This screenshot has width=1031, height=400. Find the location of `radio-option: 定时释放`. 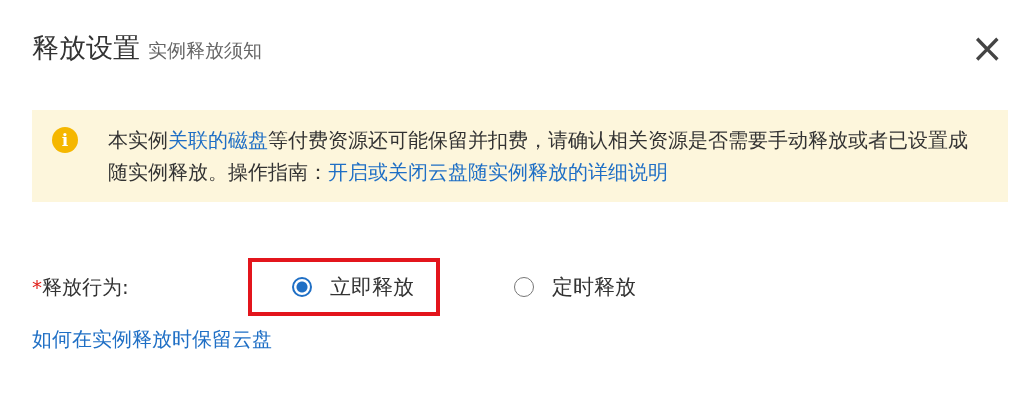

radio-option: 定时释放 is located at coordinates (566, 287).